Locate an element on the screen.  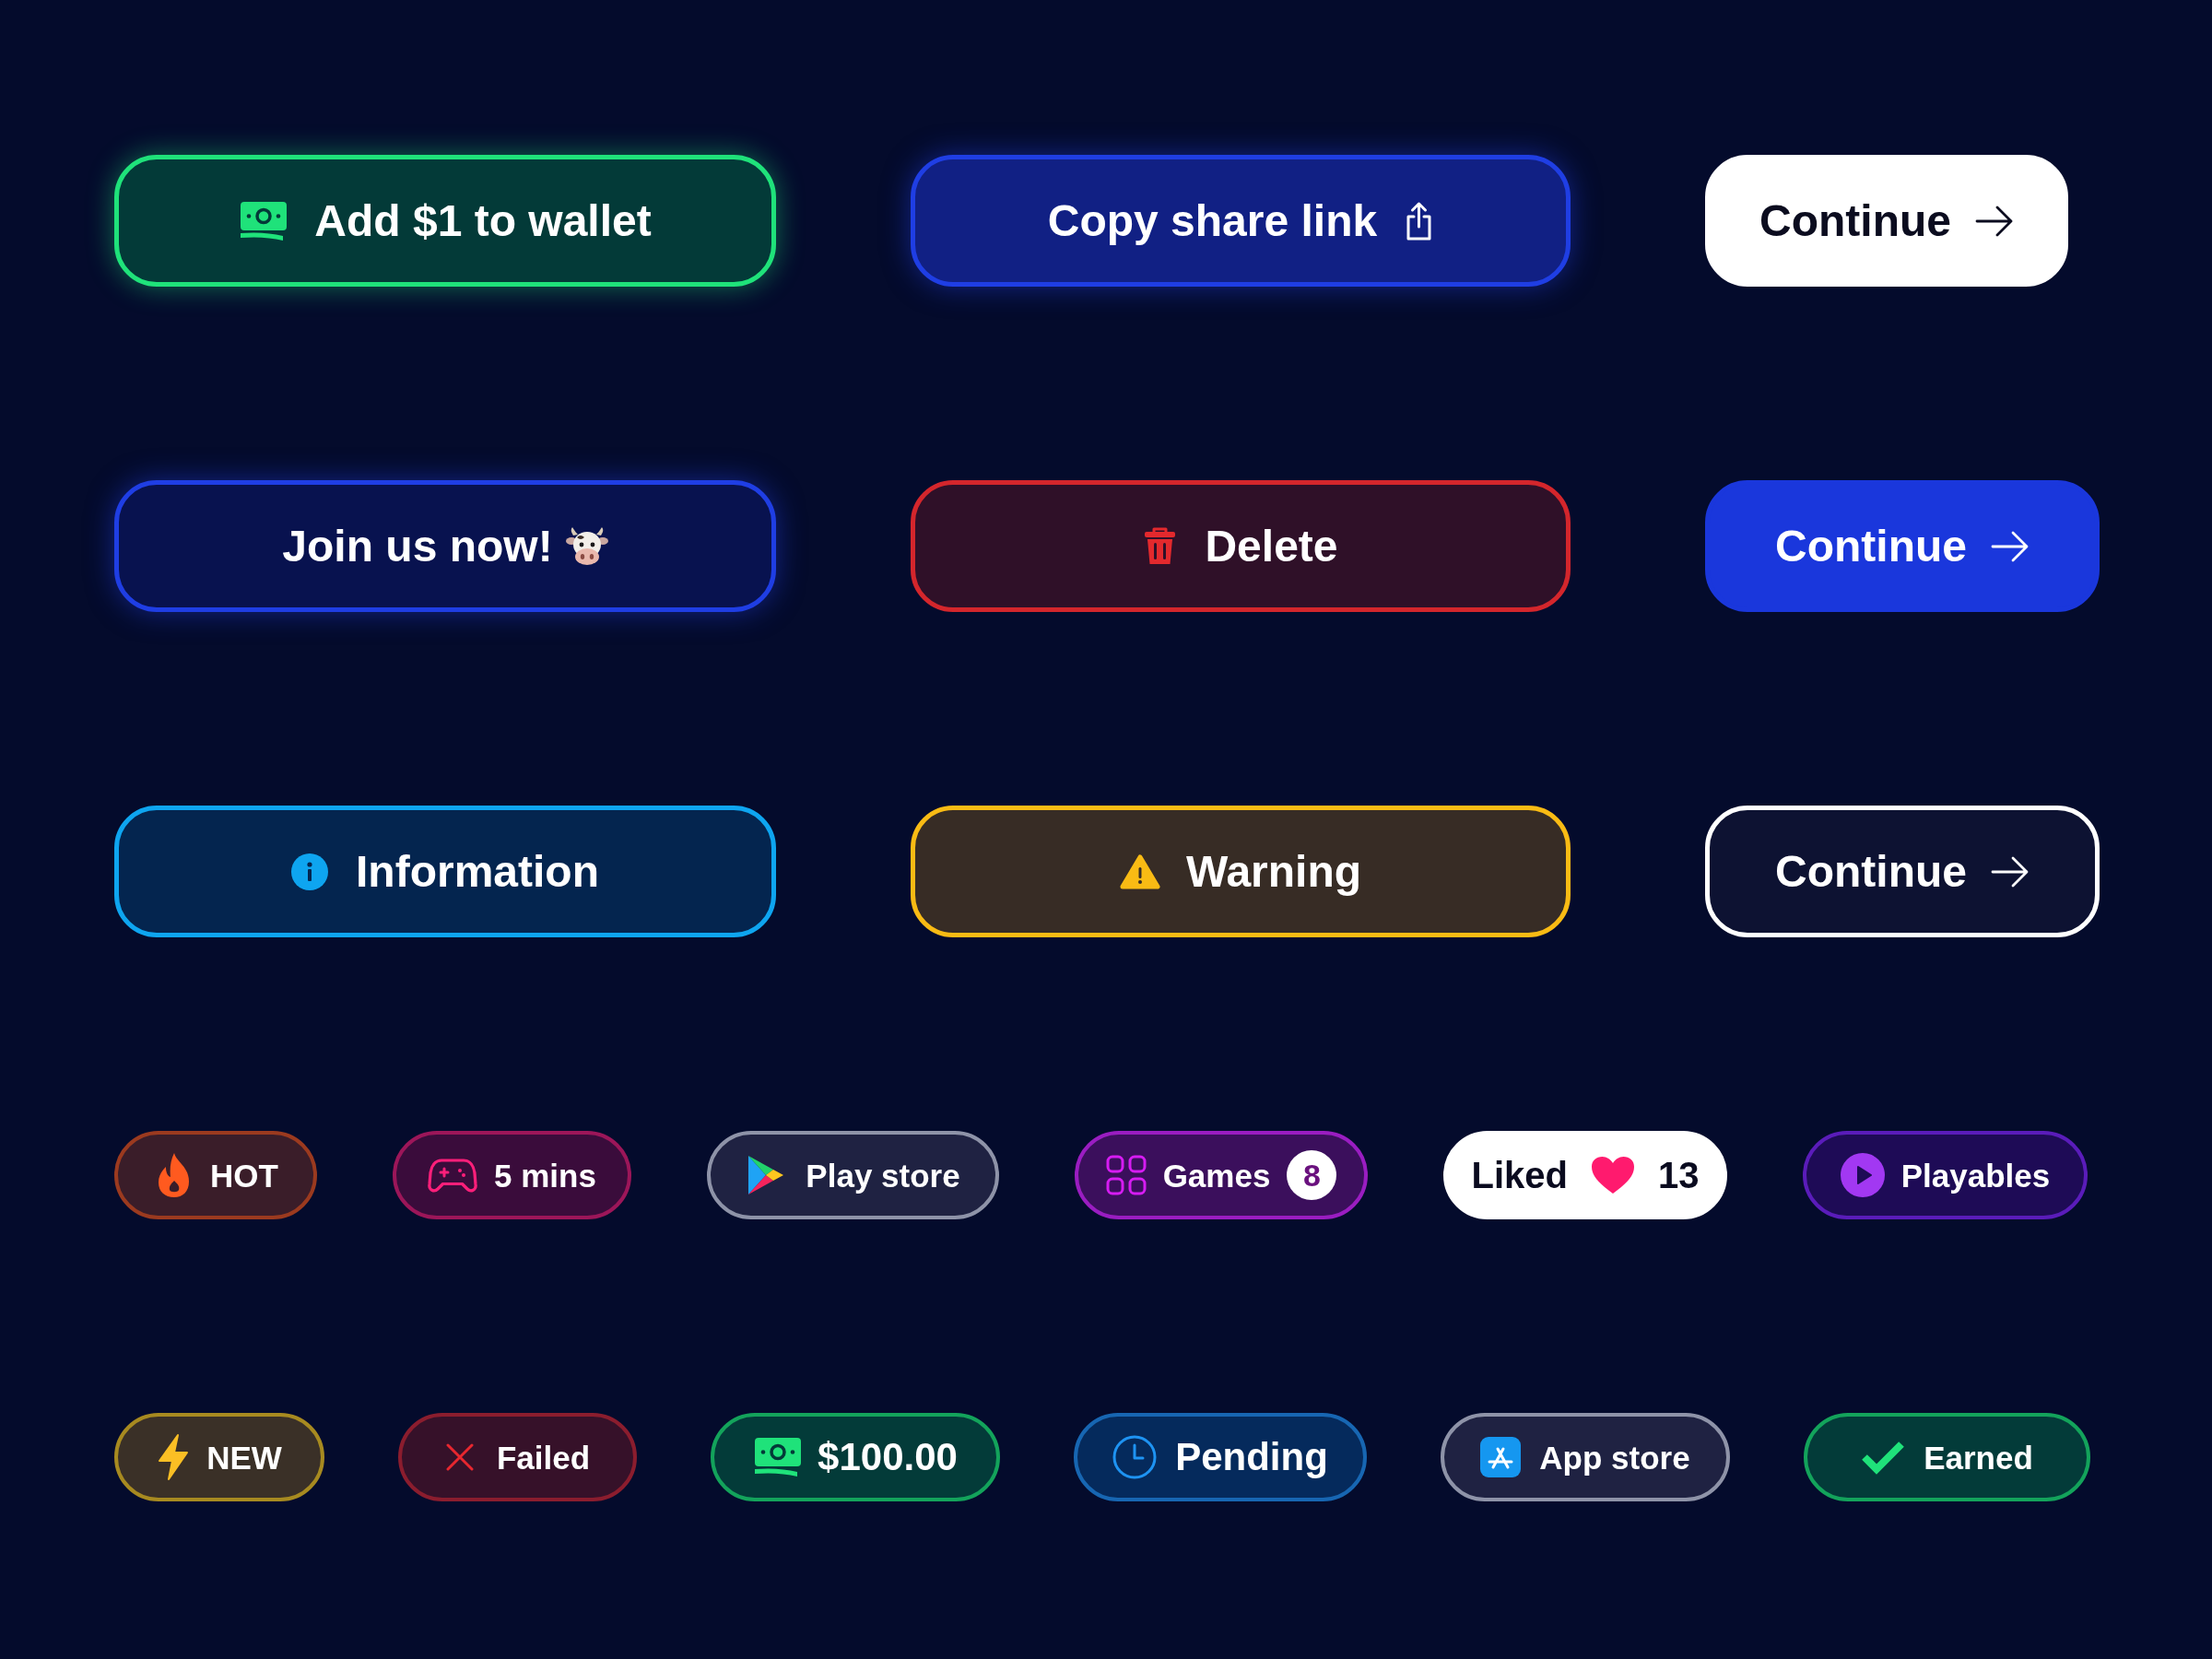
count-badge: 8 is located at coordinates (1312, 1175).